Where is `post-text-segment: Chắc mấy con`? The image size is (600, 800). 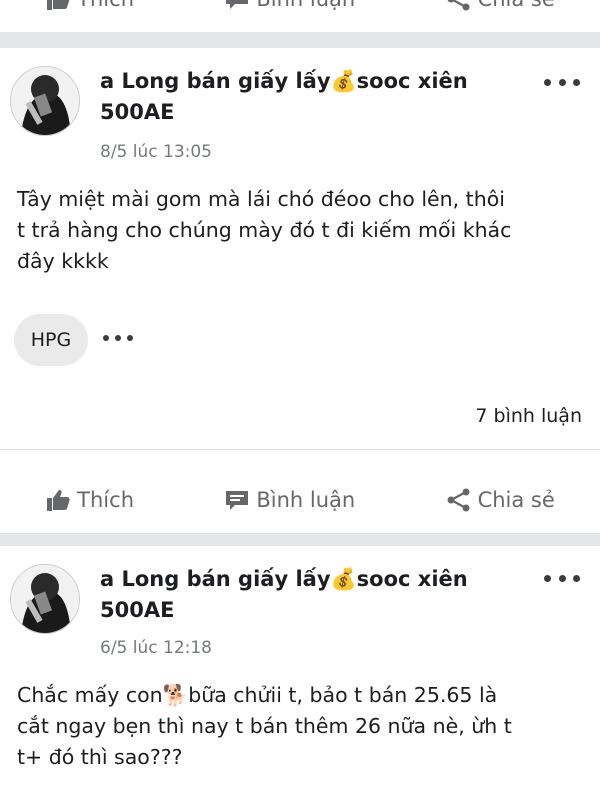
post-text-segment: Chắc mấy con is located at coordinates (90, 695).